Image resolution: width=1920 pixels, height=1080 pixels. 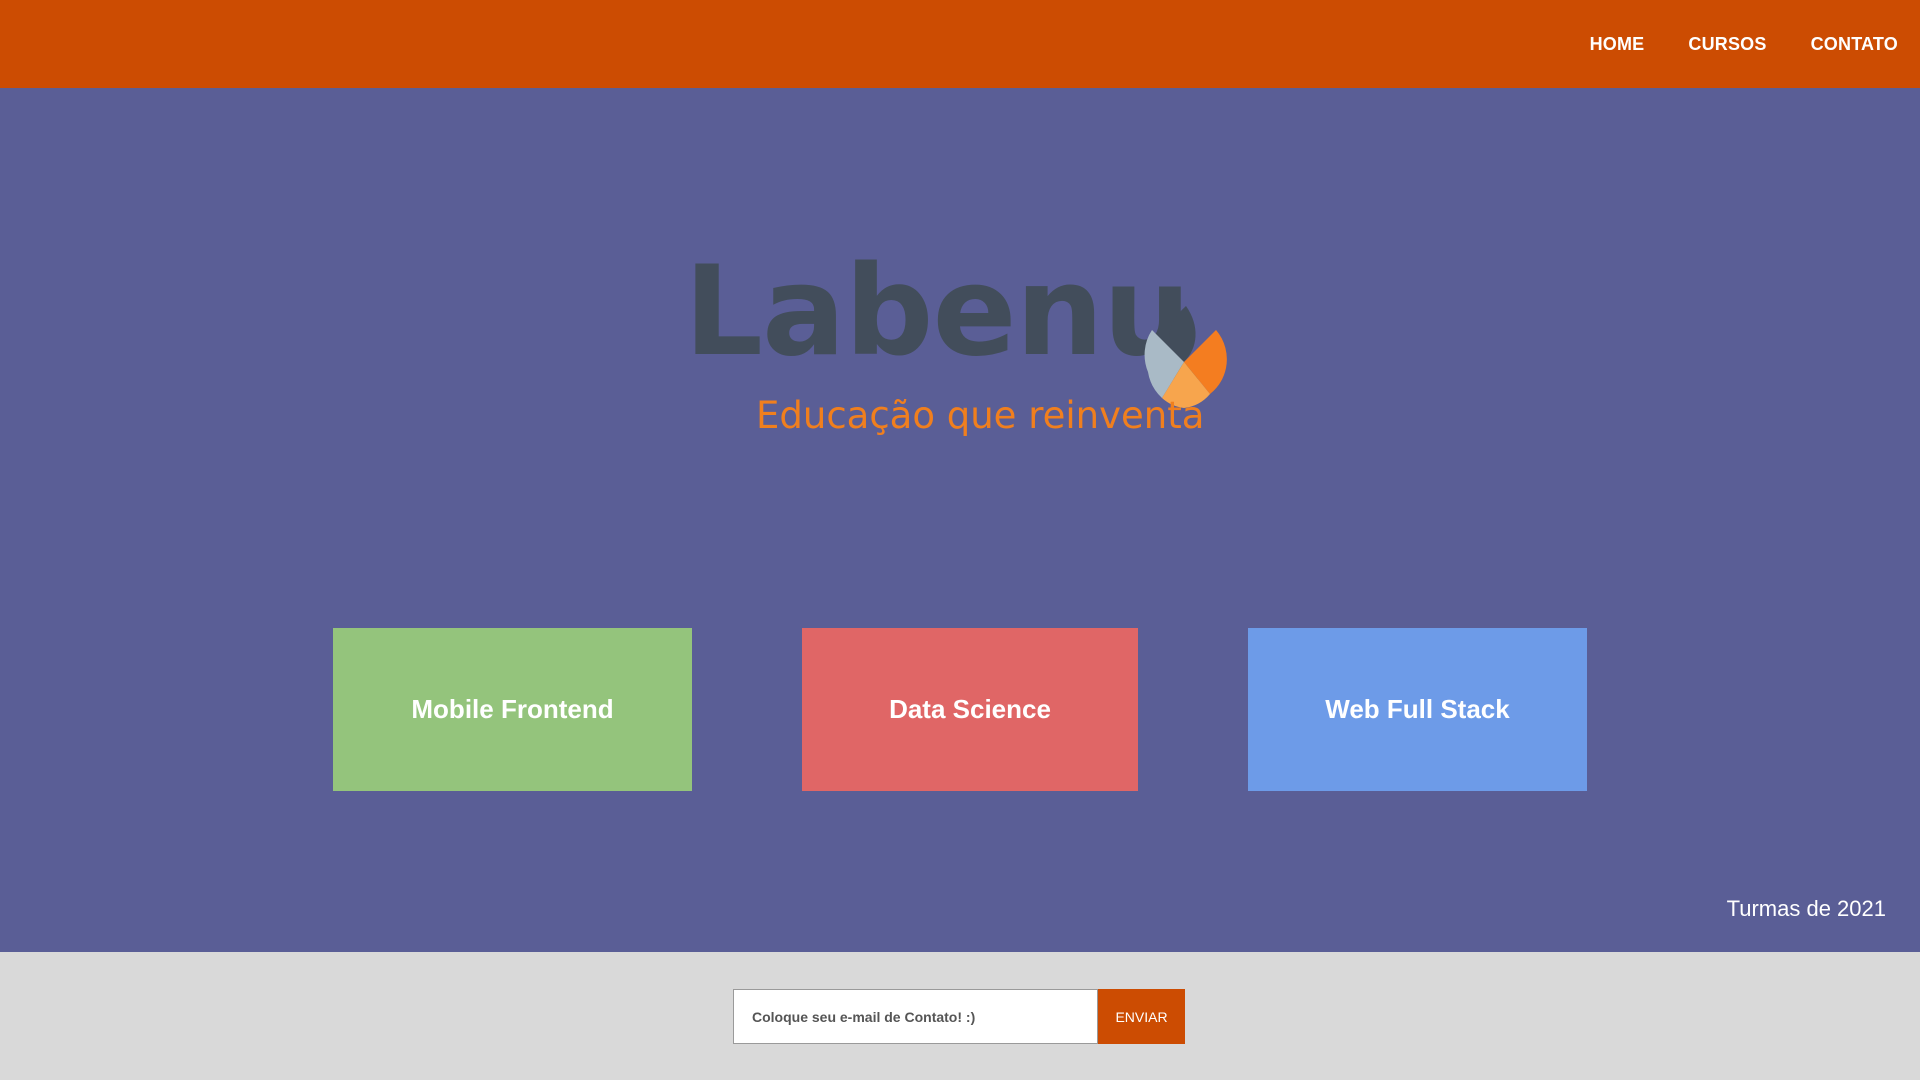 What do you see at coordinates (1141, 1016) in the screenshot?
I see `send-button: ENVIAR` at bounding box center [1141, 1016].